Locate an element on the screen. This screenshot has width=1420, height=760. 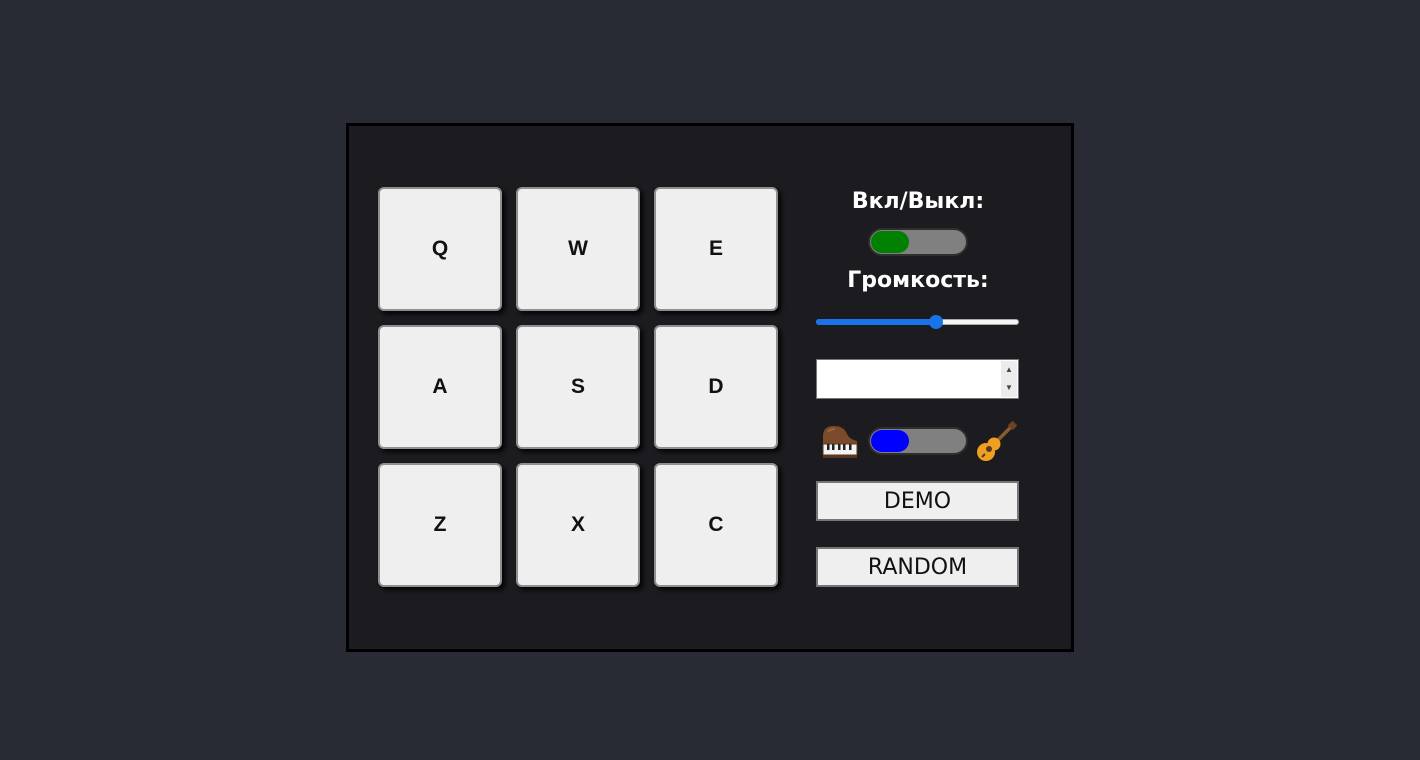
power-switch is located at coordinates (918, 242).